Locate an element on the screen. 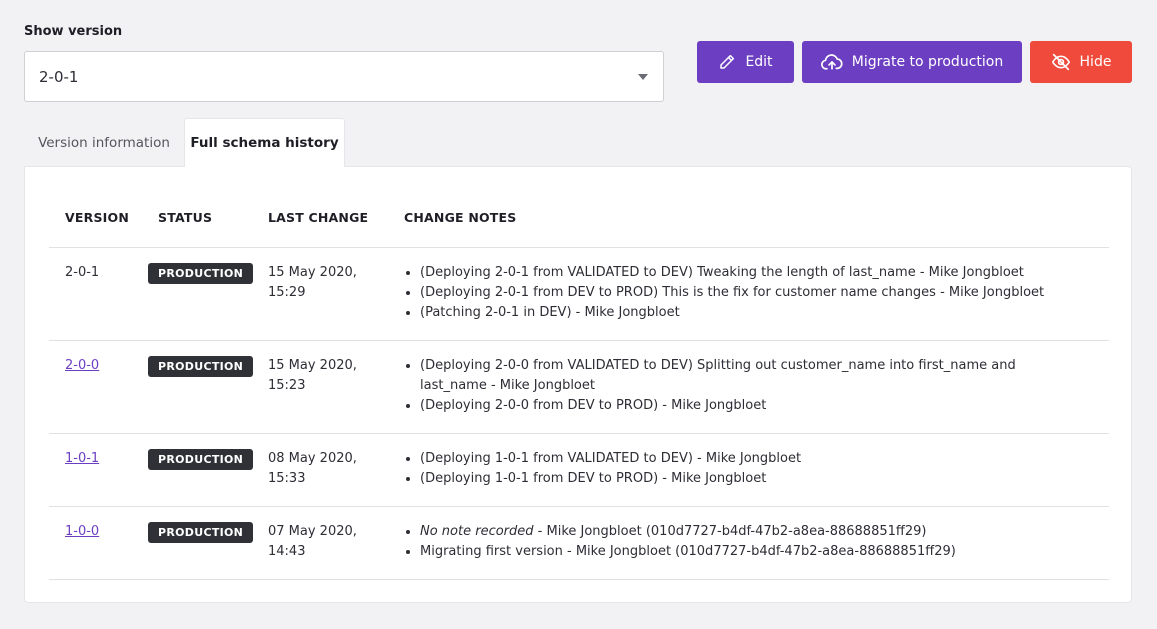 The image size is (1157, 629). edit-button: Edit is located at coordinates (745, 62).